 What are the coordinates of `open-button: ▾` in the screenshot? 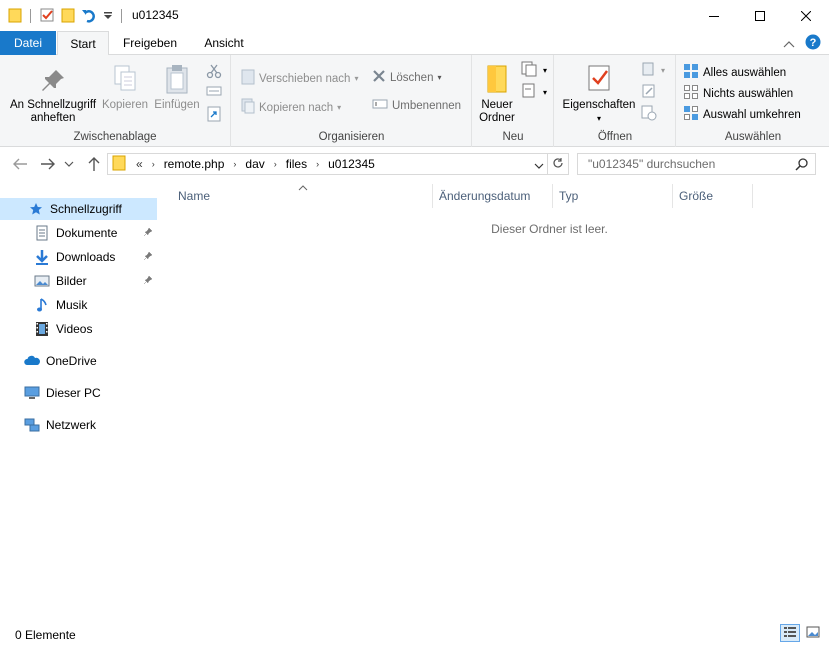 It's located at (653, 70).